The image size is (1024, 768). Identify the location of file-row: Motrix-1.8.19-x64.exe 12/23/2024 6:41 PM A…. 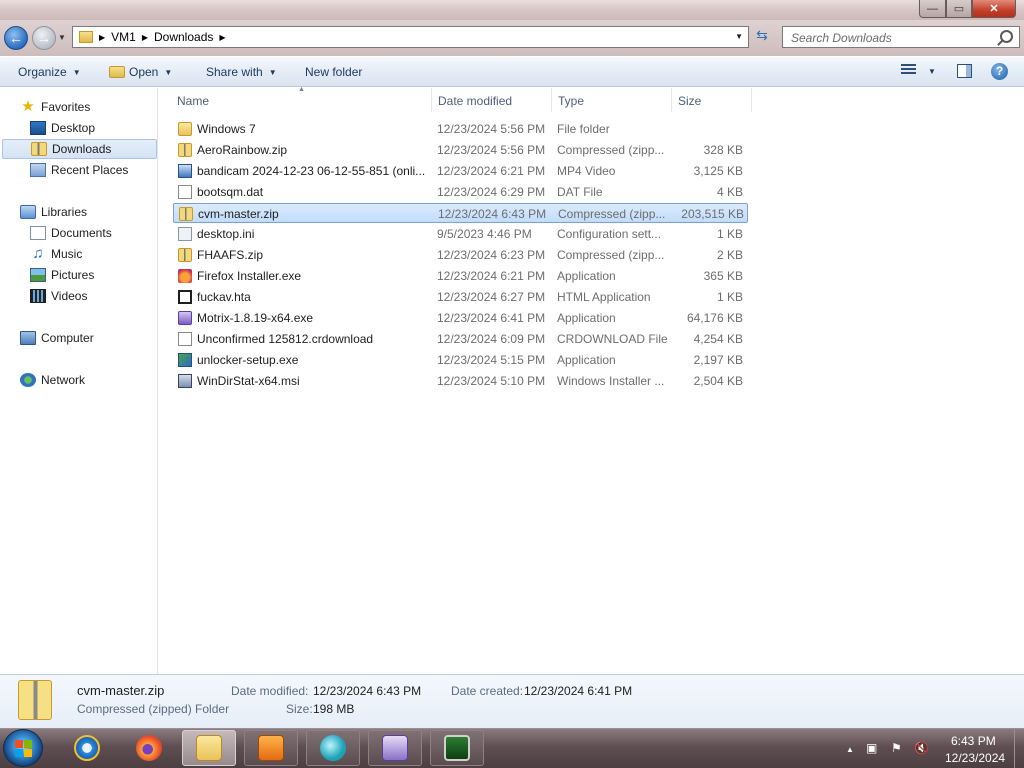
(460, 318).